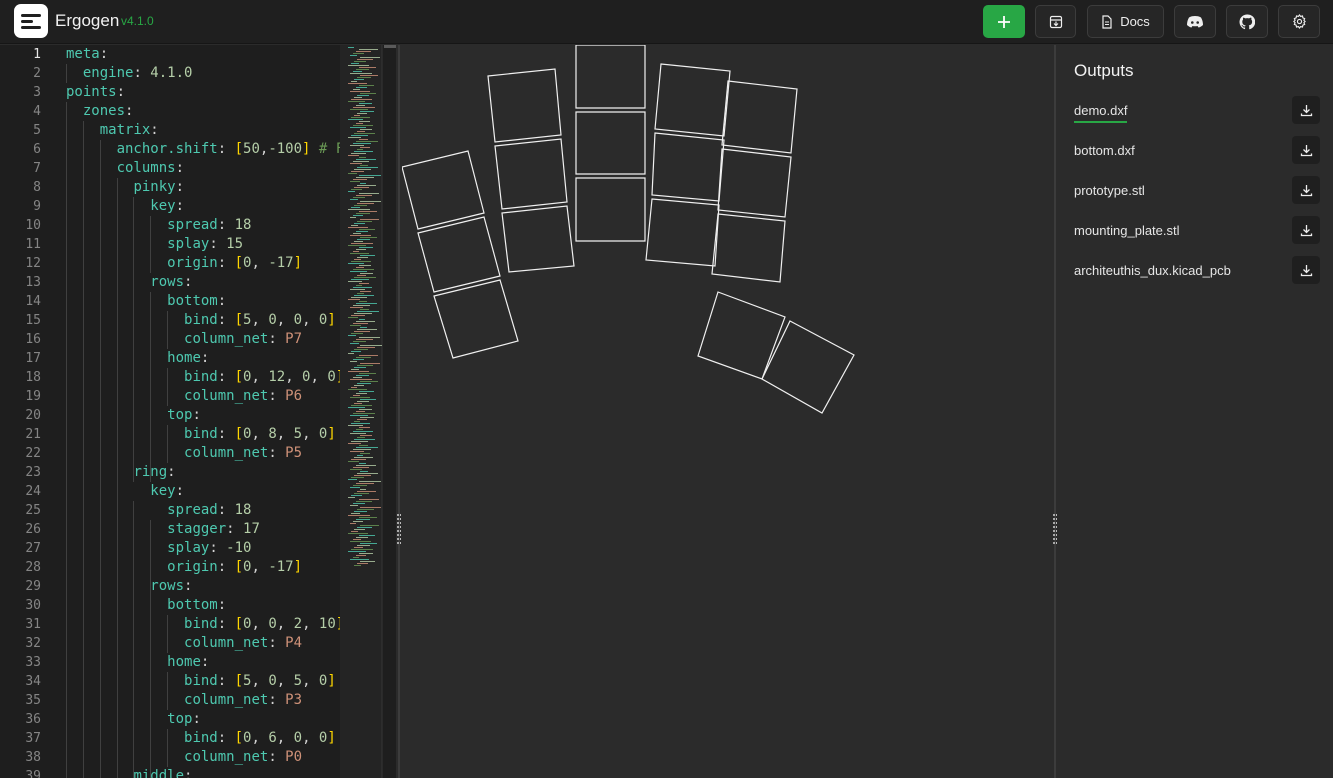 The width and height of the screenshot is (1333, 778). I want to click on discord-button, so click(1195, 21).